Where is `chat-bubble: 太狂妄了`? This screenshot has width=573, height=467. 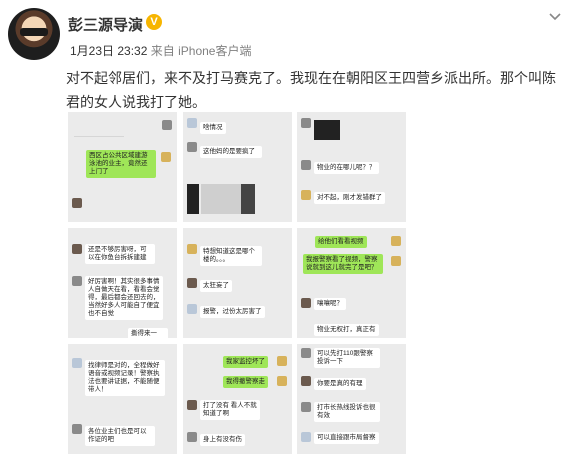
chat-bubble: 太狂妄了 is located at coordinates (216, 286).